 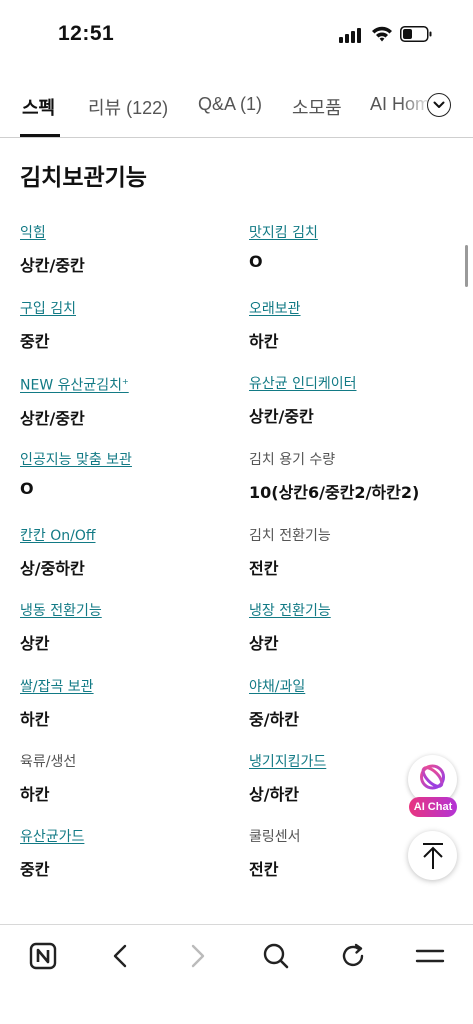 What do you see at coordinates (127, 552) in the screenshot?
I see `spec-item: 칸칸 On/Off 상/중하칸` at bounding box center [127, 552].